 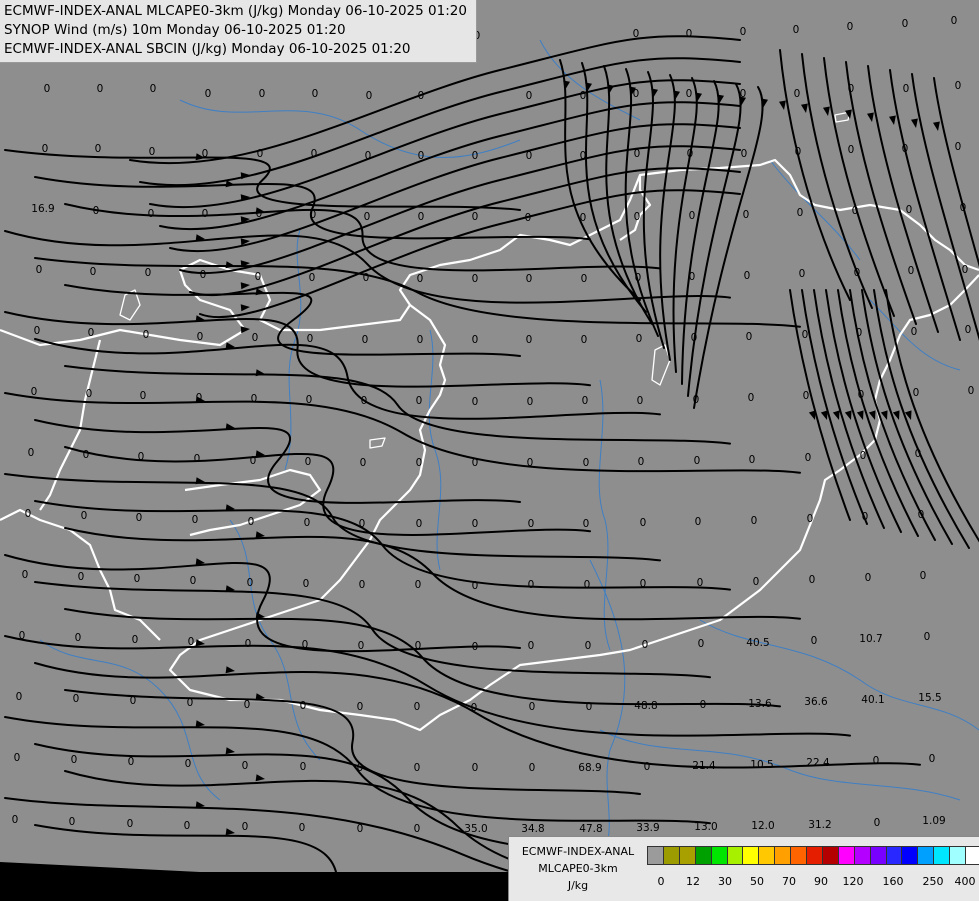 What do you see at coordinates (757, 881) in the screenshot?
I see `legend-tick-label: 50` at bounding box center [757, 881].